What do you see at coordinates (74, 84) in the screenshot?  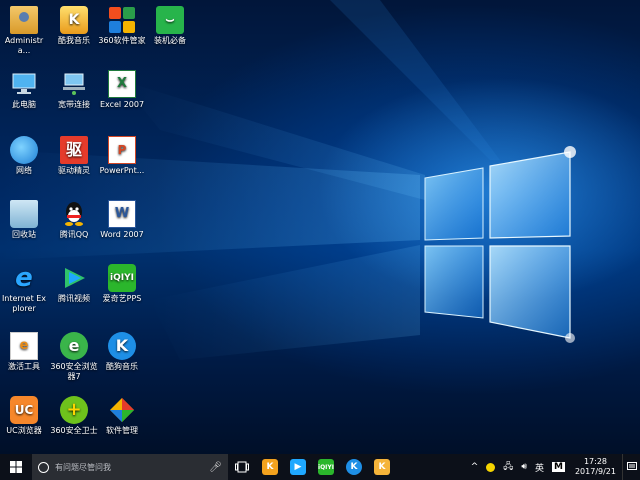 I see `broadband-connection-icon` at bounding box center [74, 84].